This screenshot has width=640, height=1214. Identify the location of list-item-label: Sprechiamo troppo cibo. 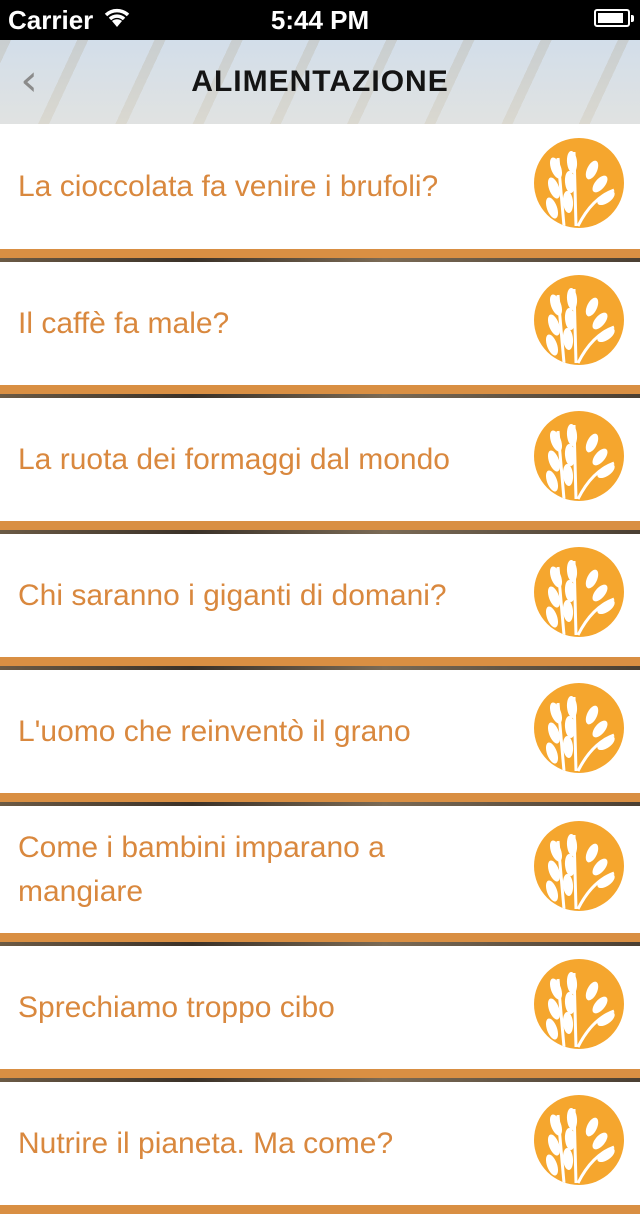
(176, 1007).